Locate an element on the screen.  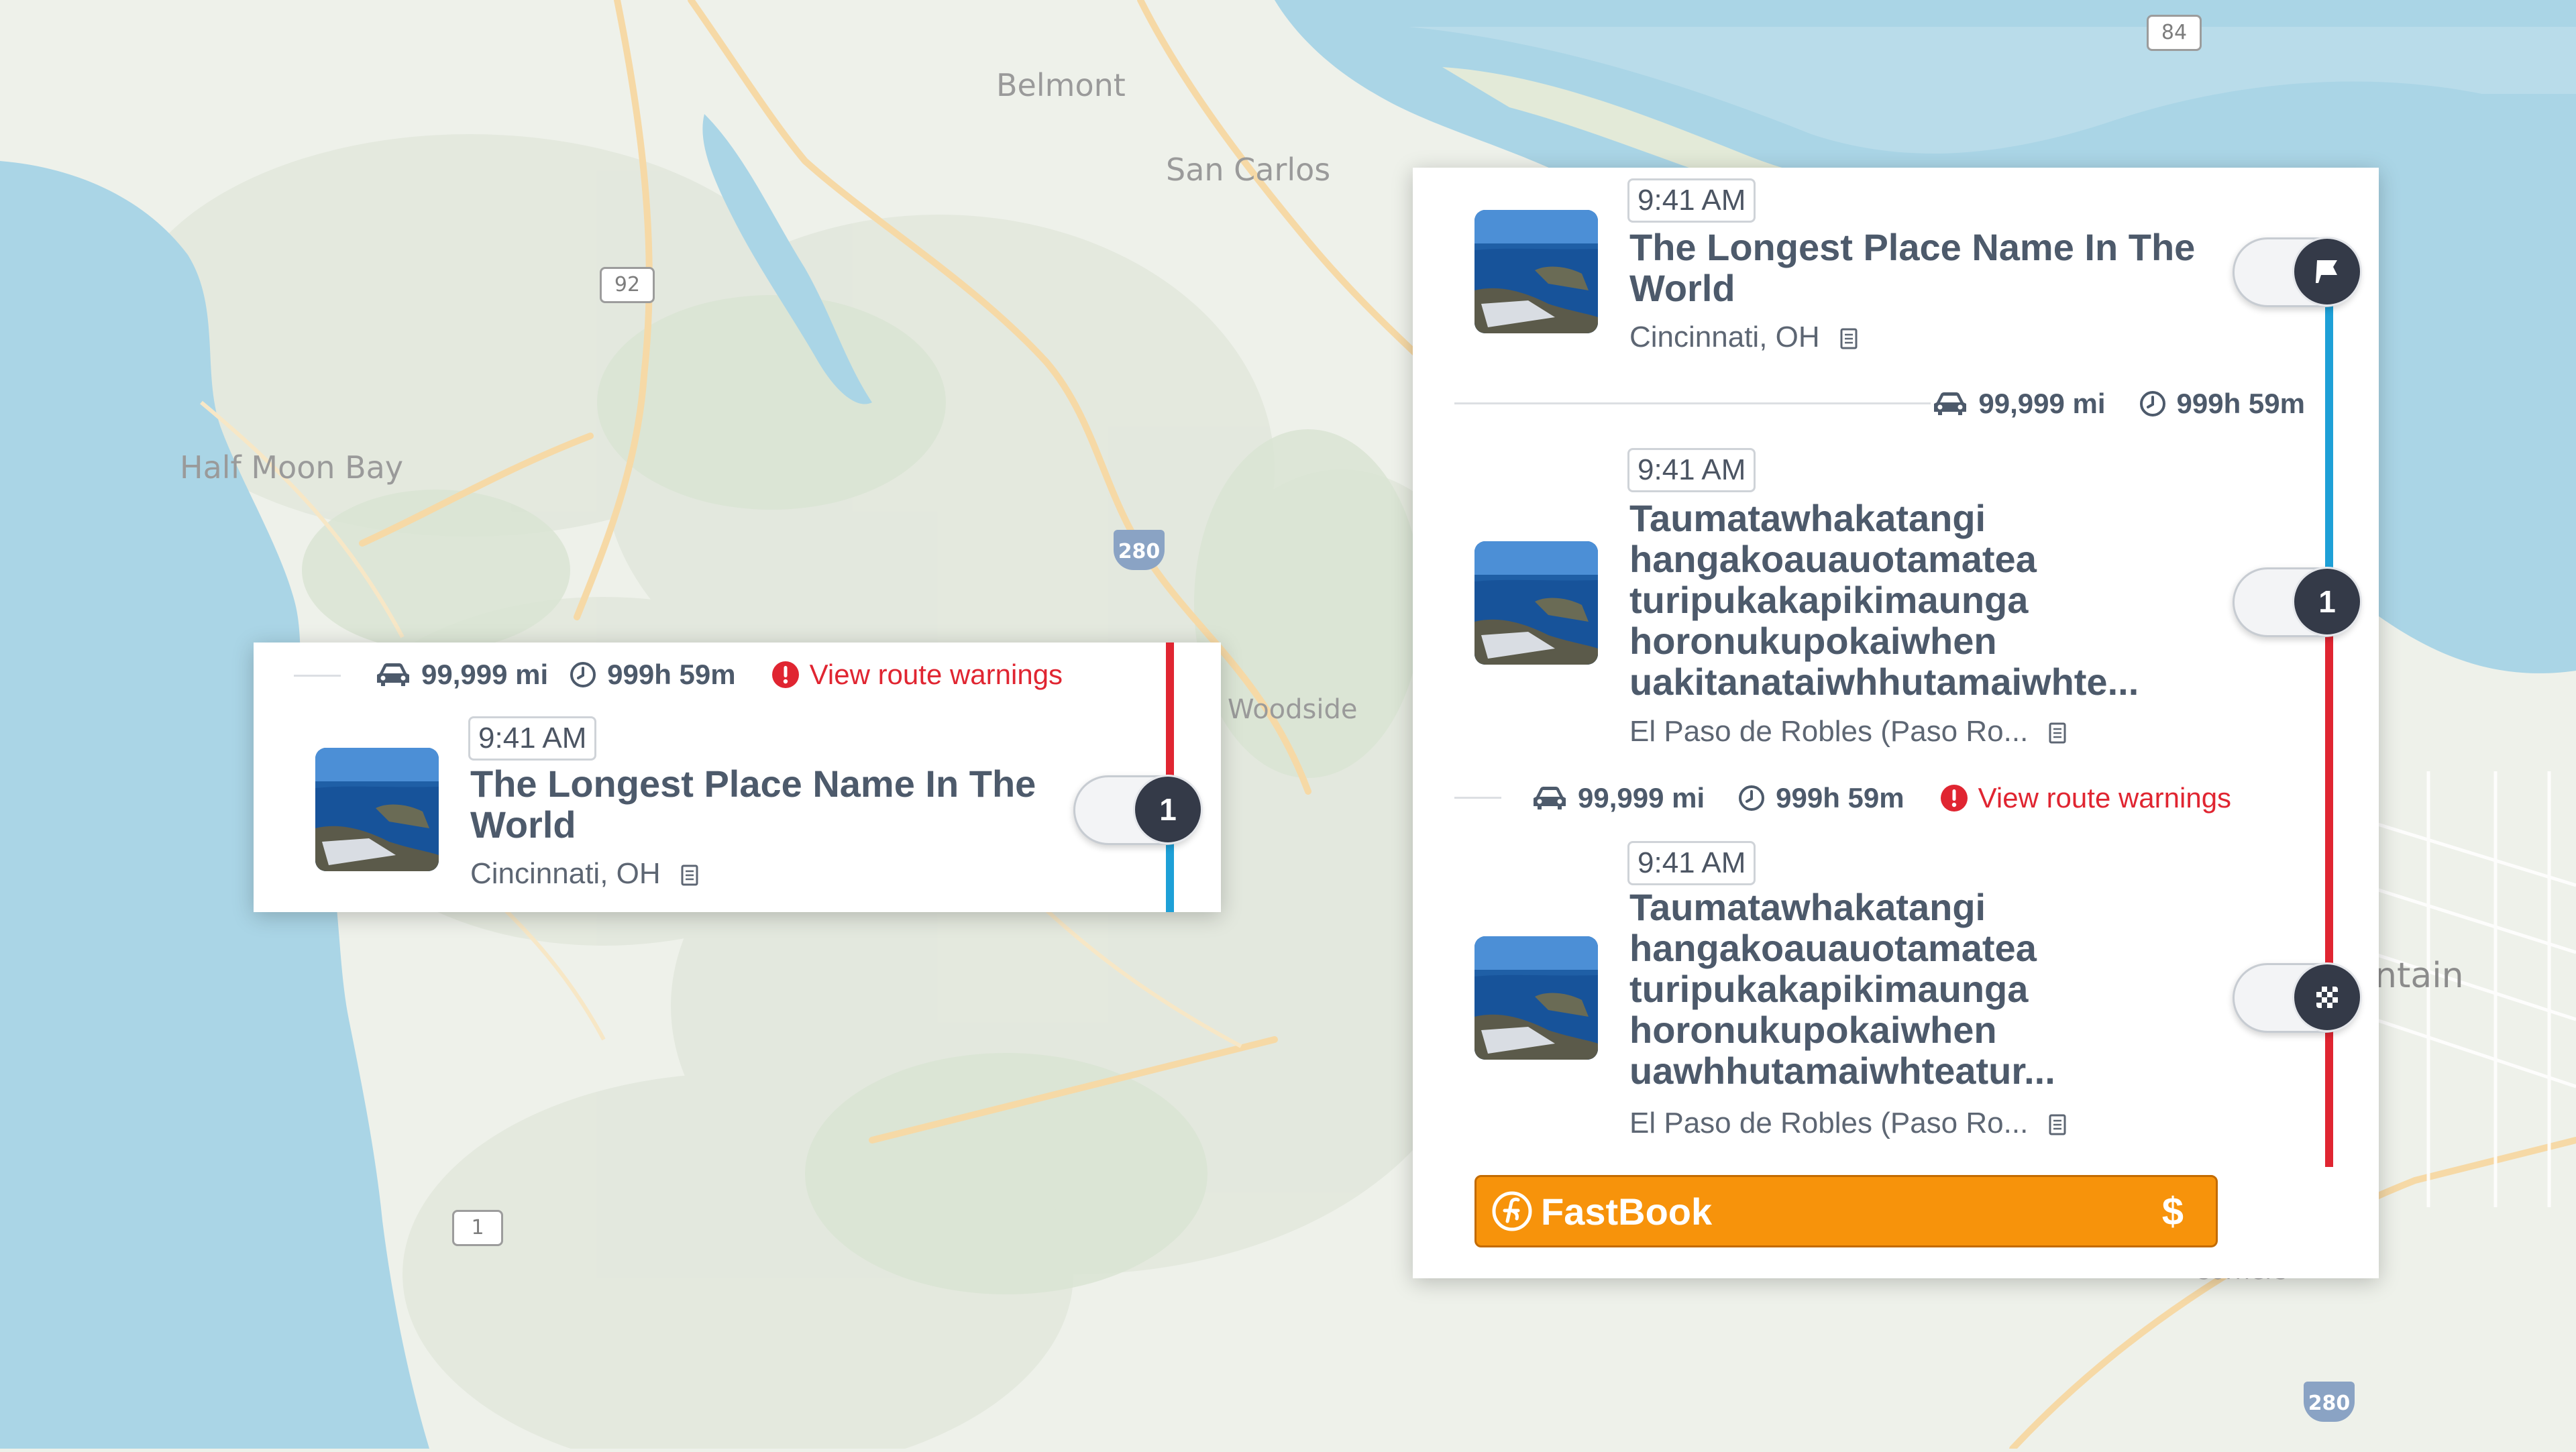
map-label-belmont: Belmont is located at coordinates (1061, 85).